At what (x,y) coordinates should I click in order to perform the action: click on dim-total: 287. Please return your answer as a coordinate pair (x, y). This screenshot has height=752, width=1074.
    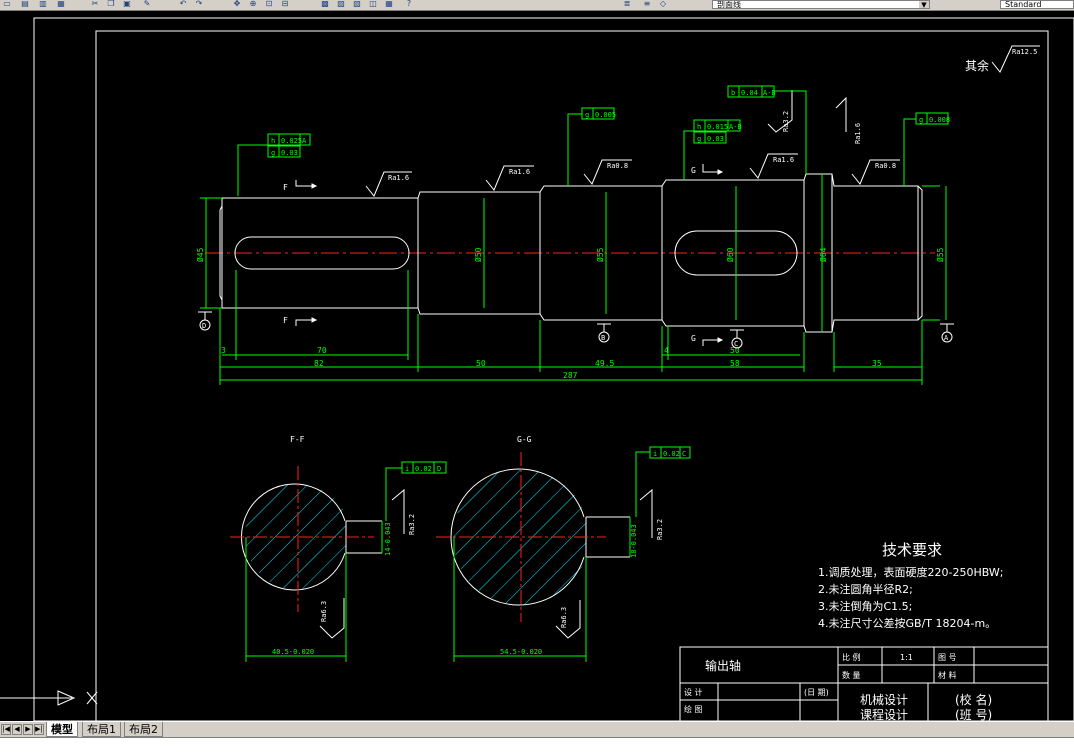
    Looking at the image, I should click on (570, 375).